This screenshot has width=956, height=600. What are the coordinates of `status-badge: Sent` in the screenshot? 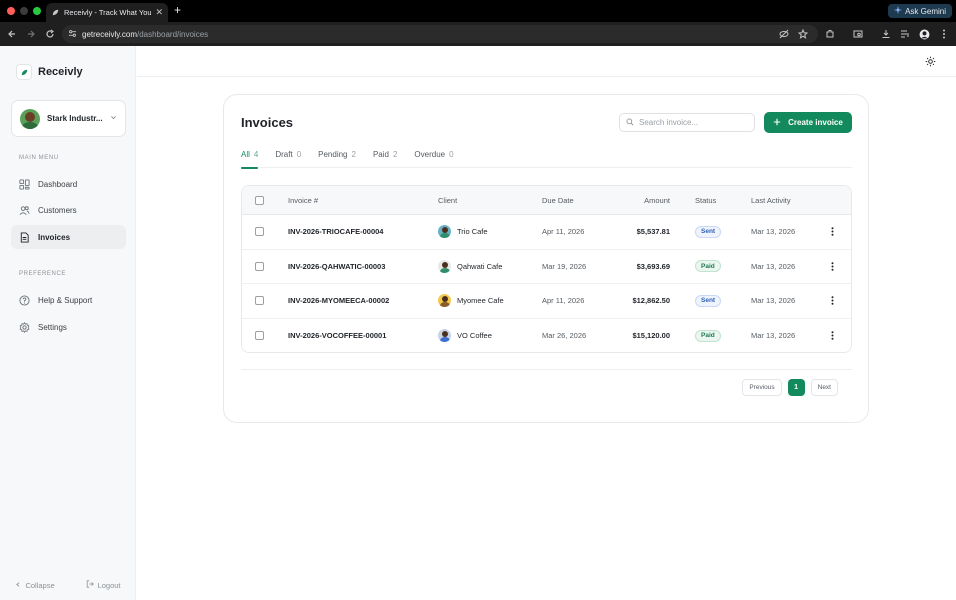 It's located at (708, 231).